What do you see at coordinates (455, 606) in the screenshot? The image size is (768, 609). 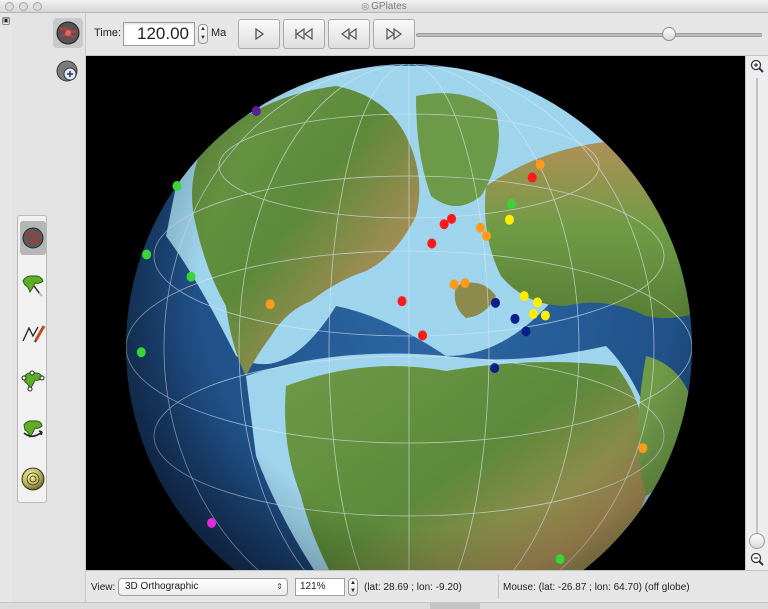 I see `bottom-panel-handle` at bounding box center [455, 606].